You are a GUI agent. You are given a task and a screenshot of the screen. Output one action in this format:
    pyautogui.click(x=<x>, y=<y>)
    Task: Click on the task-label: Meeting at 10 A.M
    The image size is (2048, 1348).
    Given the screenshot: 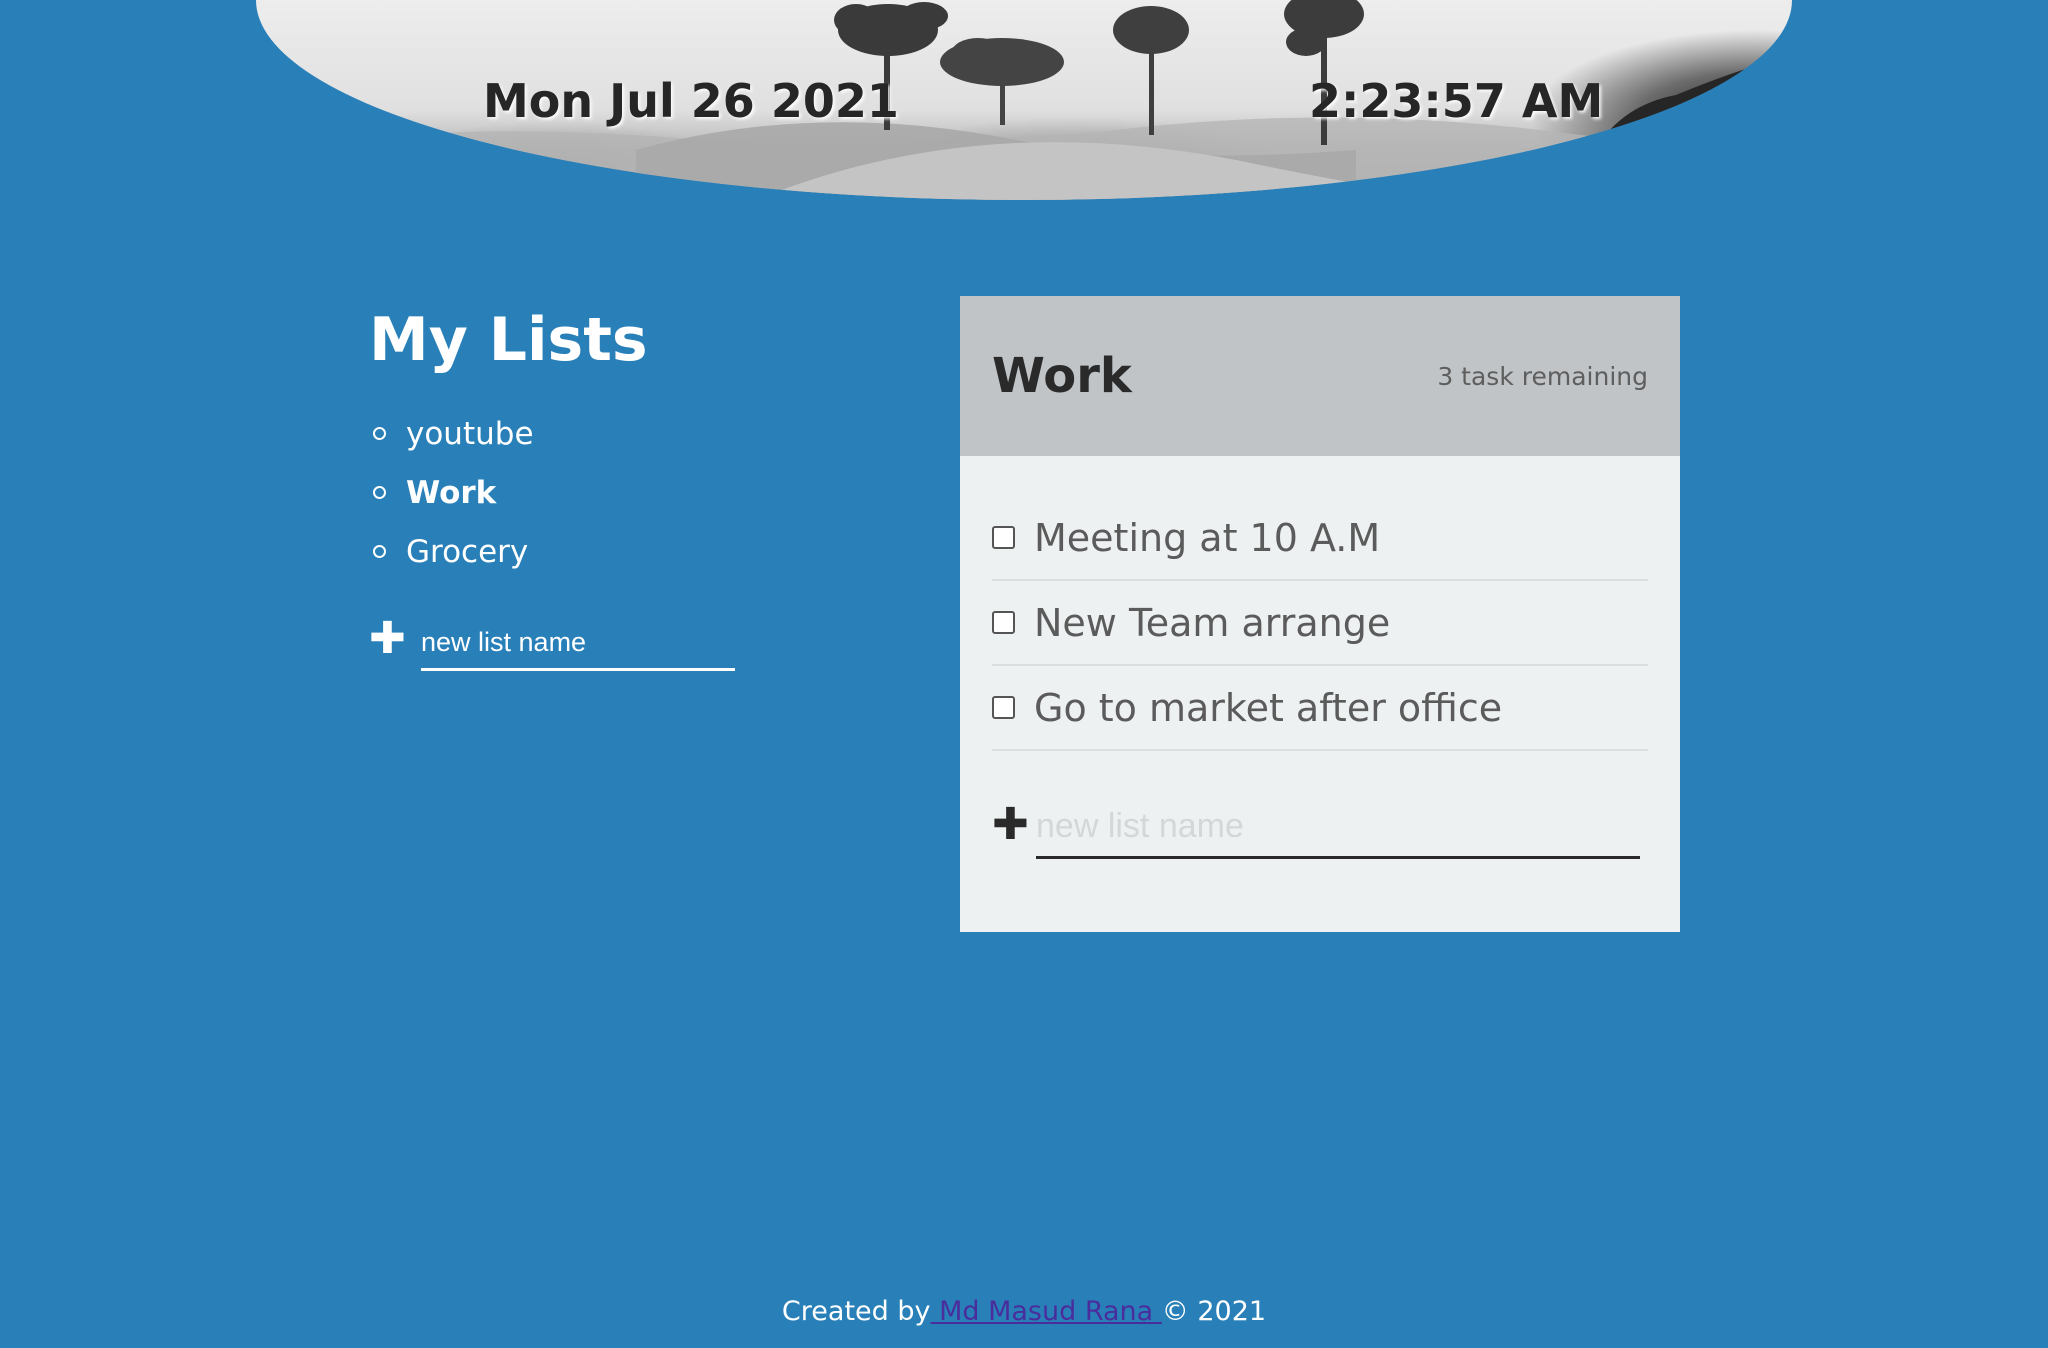 What is the action you would take?
    pyautogui.click(x=1207, y=538)
    